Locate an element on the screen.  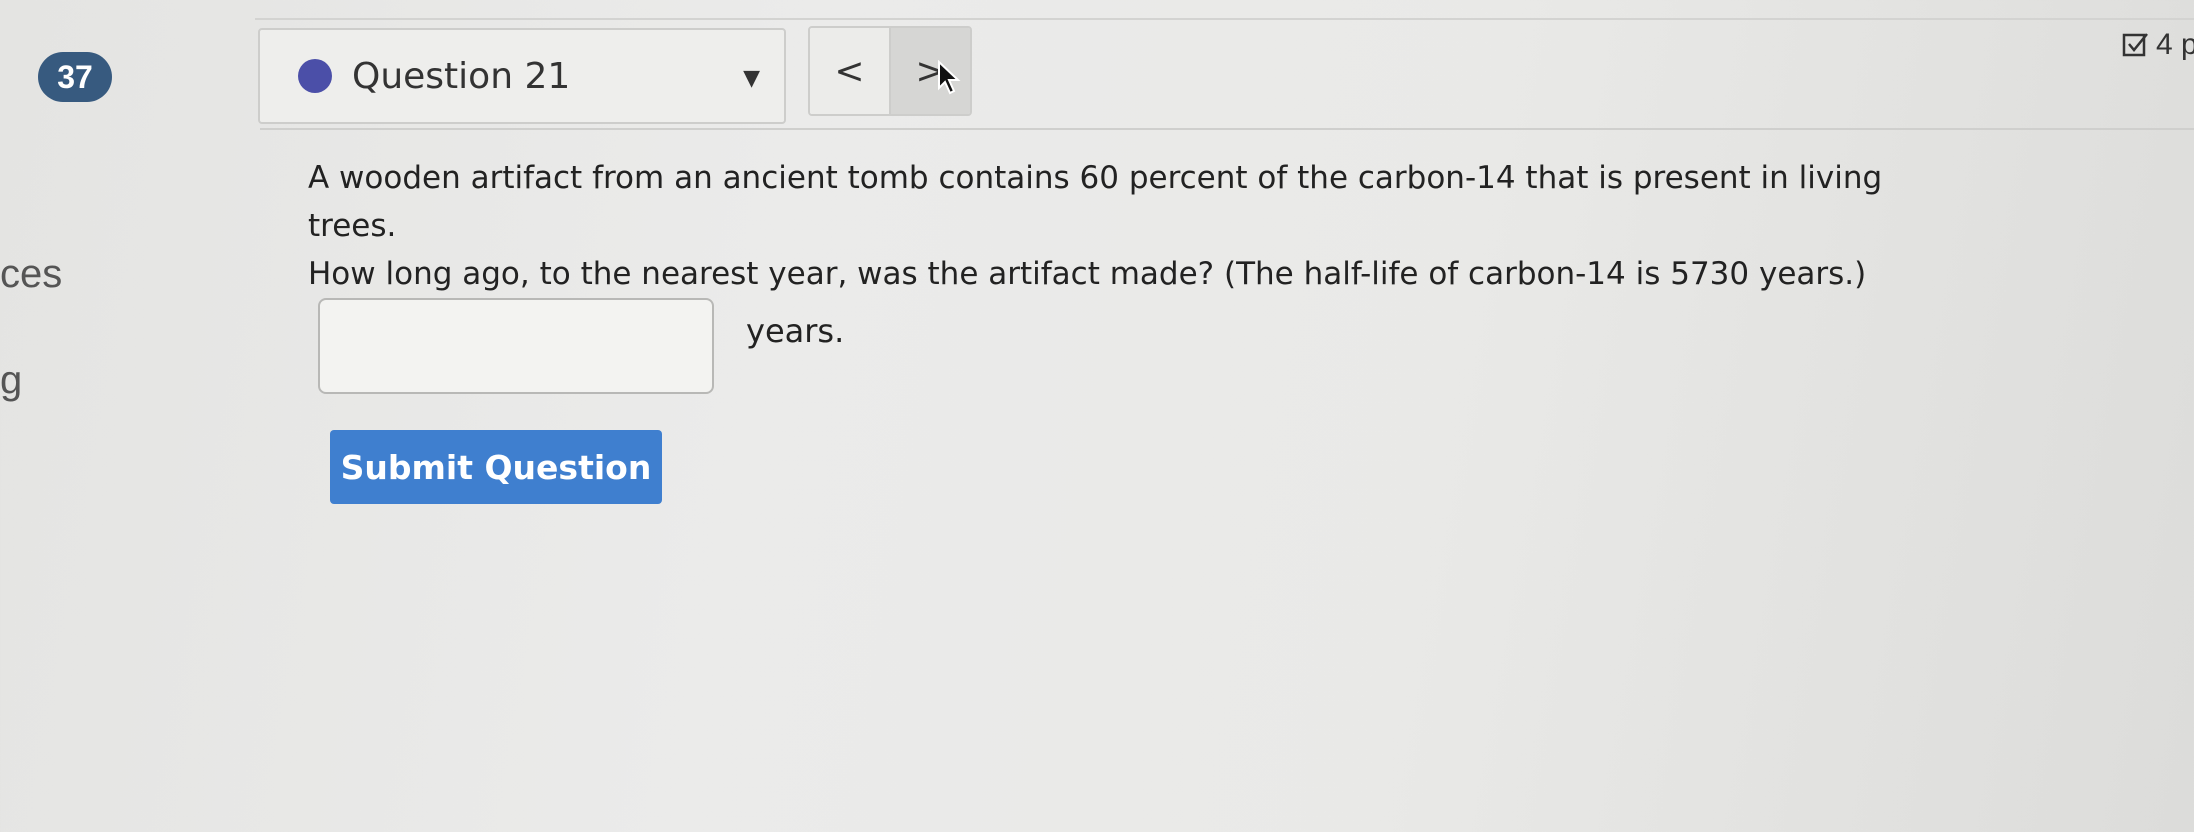
checkbox-check-icon is located at coordinates (2135, 45).